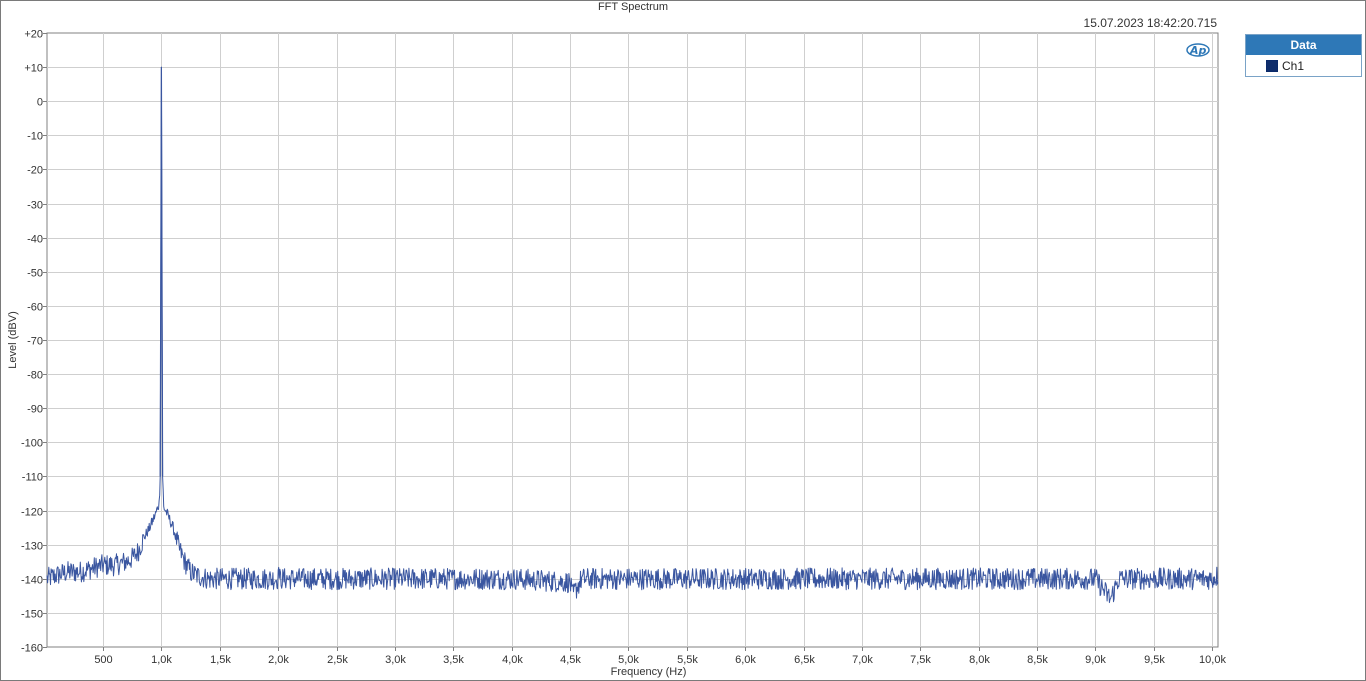 The image size is (1366, 681). Describe the element at coordinates (32, 547) in the screenshot. I see `y-tick-label: -130` at that location.